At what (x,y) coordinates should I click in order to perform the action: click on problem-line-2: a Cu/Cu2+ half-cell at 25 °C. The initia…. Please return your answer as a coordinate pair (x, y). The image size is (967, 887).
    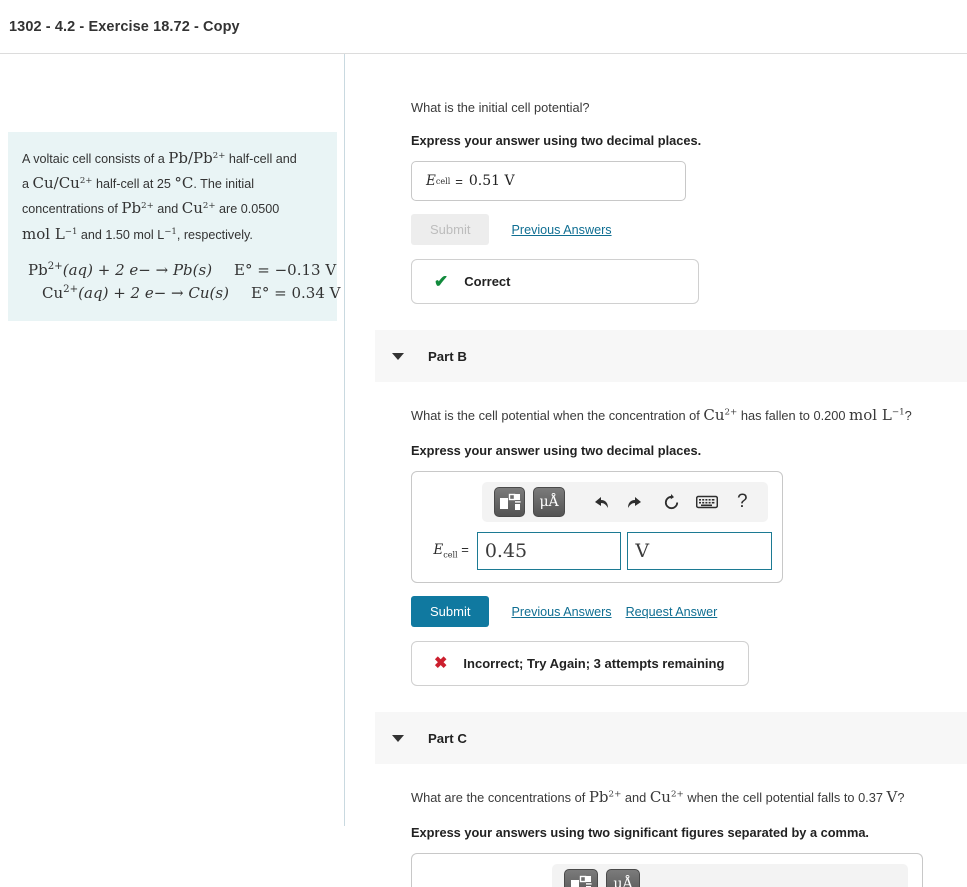
    Looking at the image, I should click on (172, 183).